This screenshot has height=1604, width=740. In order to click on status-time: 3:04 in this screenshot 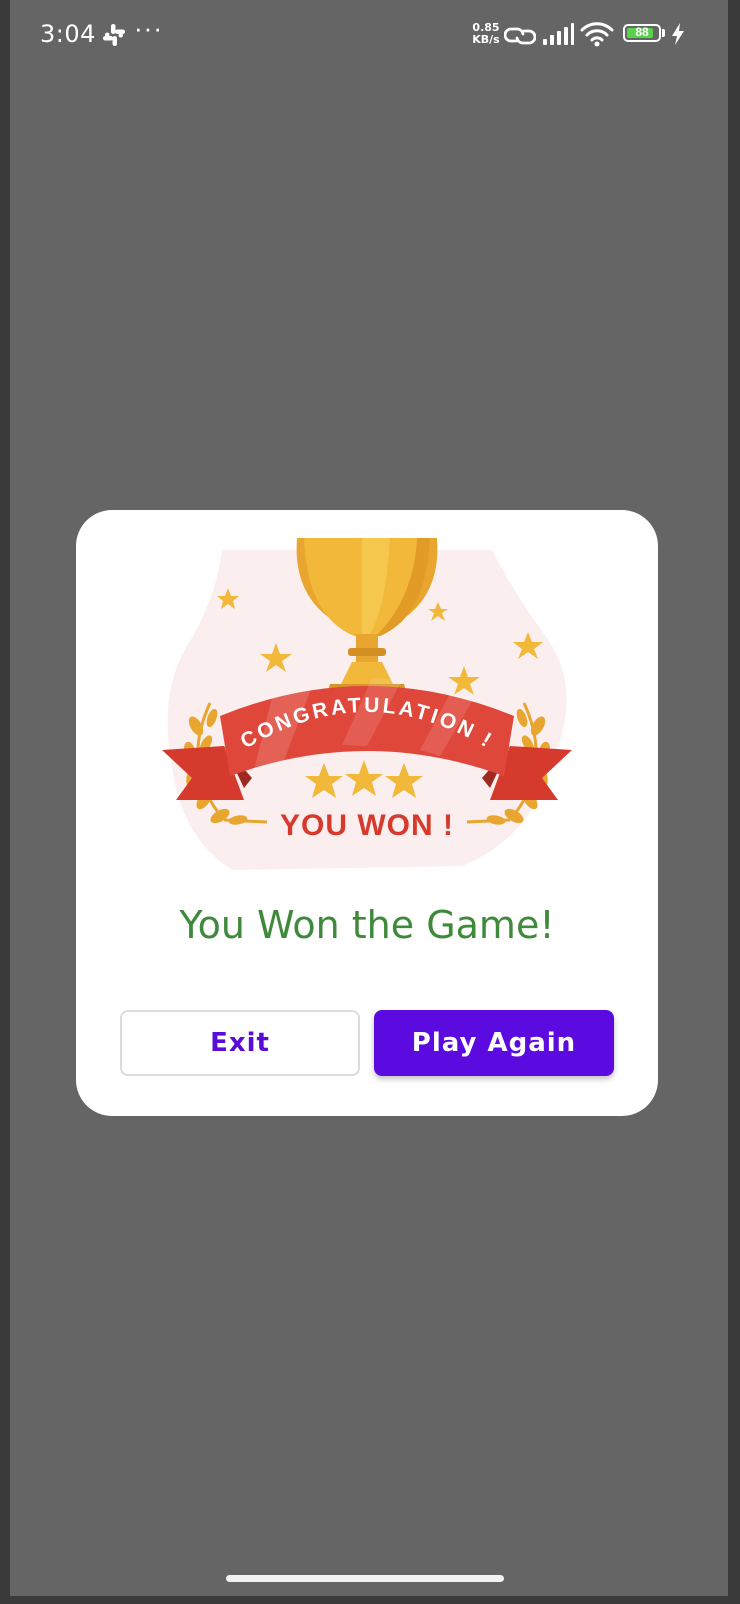, I will do `click(68, 34)`.